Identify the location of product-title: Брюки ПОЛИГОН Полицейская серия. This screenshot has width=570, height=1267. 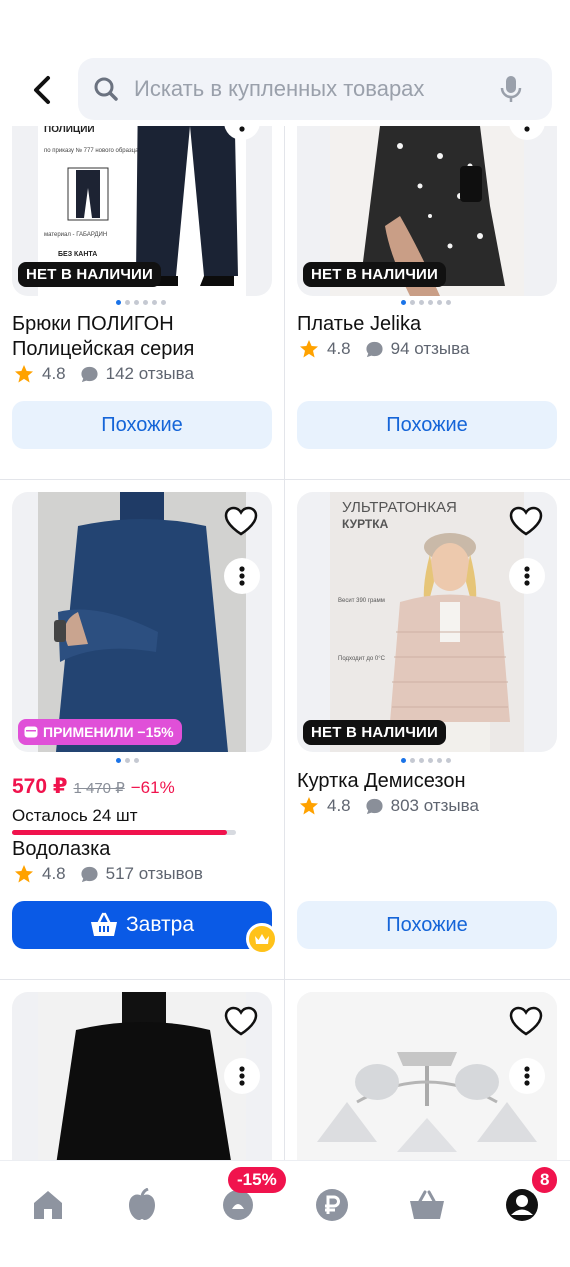
(142, 337).